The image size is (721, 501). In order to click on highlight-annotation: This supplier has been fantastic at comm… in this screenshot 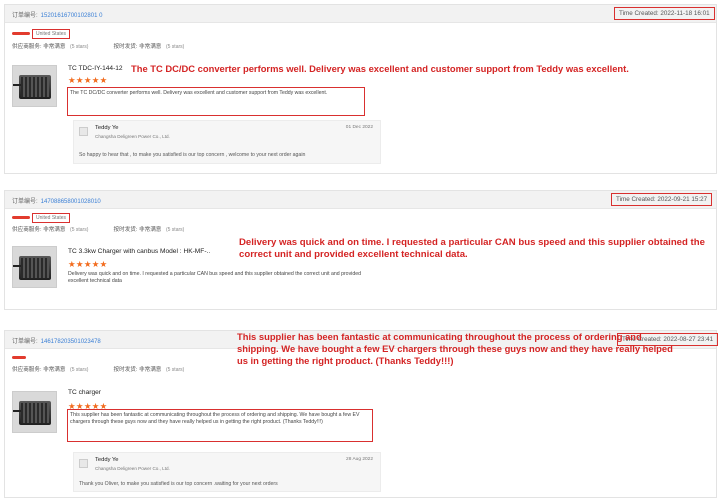, I will do `click(455, 348)`.